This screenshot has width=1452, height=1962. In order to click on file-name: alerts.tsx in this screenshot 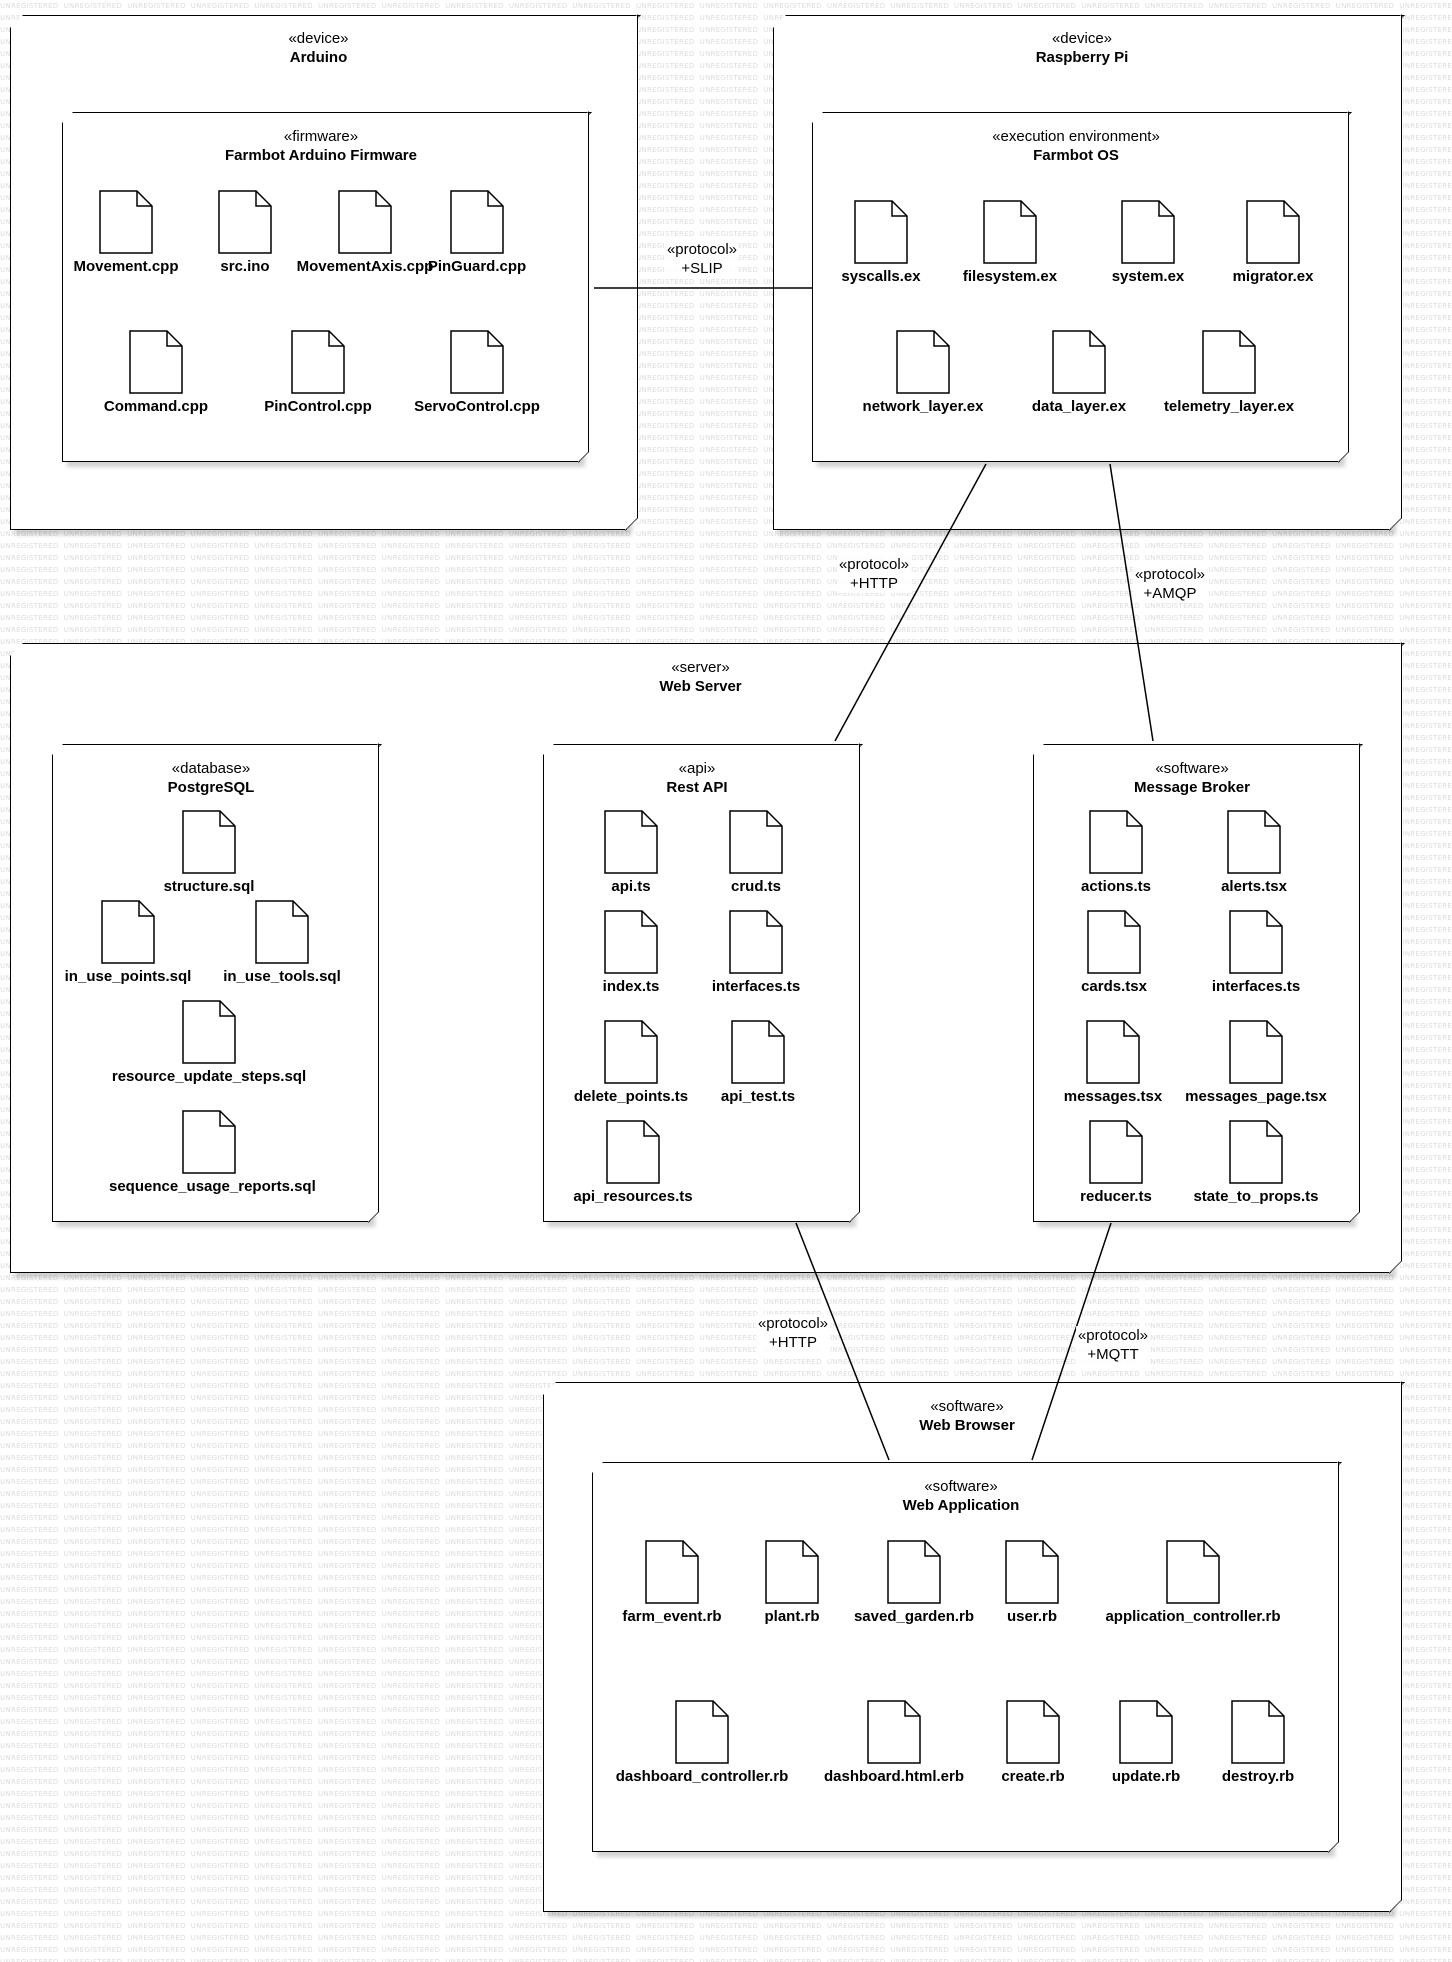, I will do `click(1254, 886)`.